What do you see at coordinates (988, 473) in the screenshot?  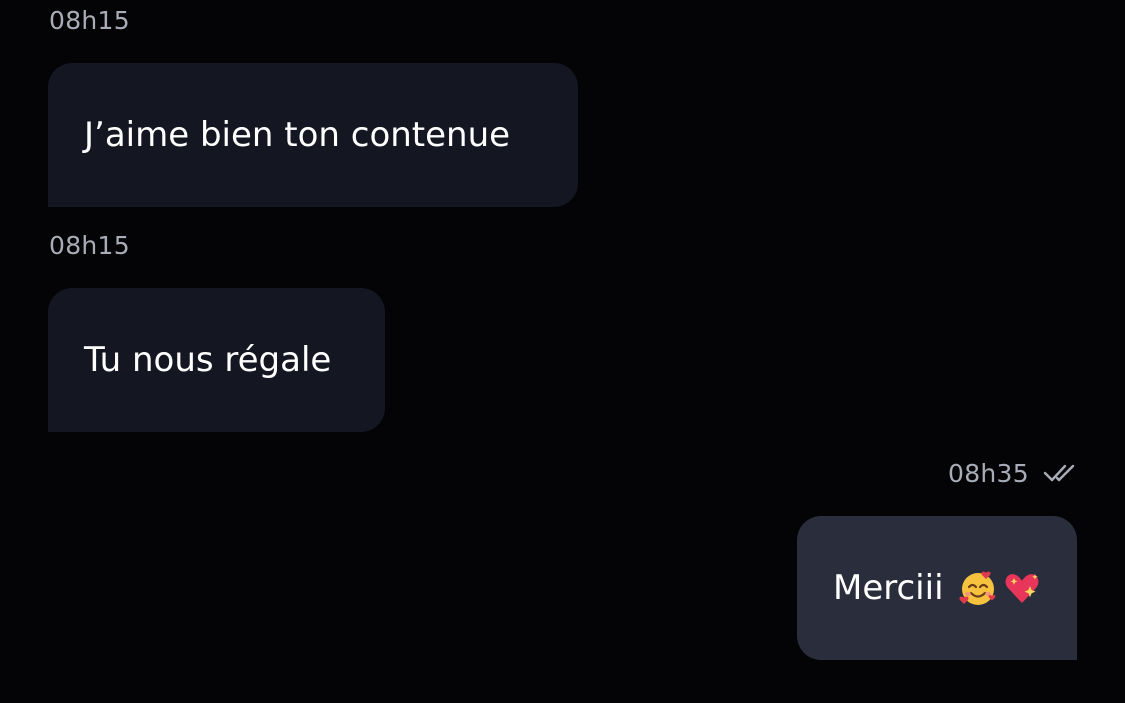 I see `message-timestamp: 08h35` at bounding box center [988, 473].